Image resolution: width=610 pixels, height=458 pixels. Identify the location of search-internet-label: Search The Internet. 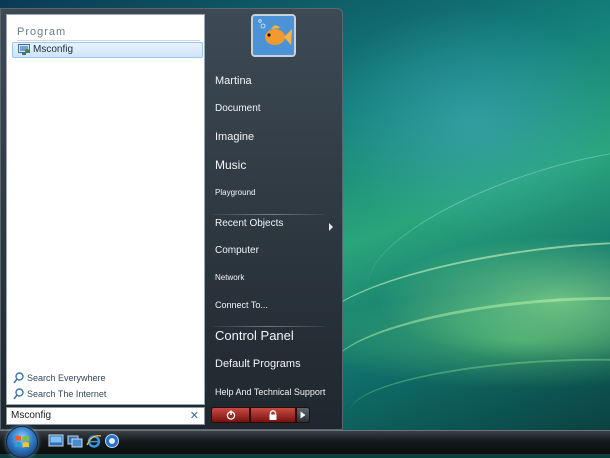
(67, 394).